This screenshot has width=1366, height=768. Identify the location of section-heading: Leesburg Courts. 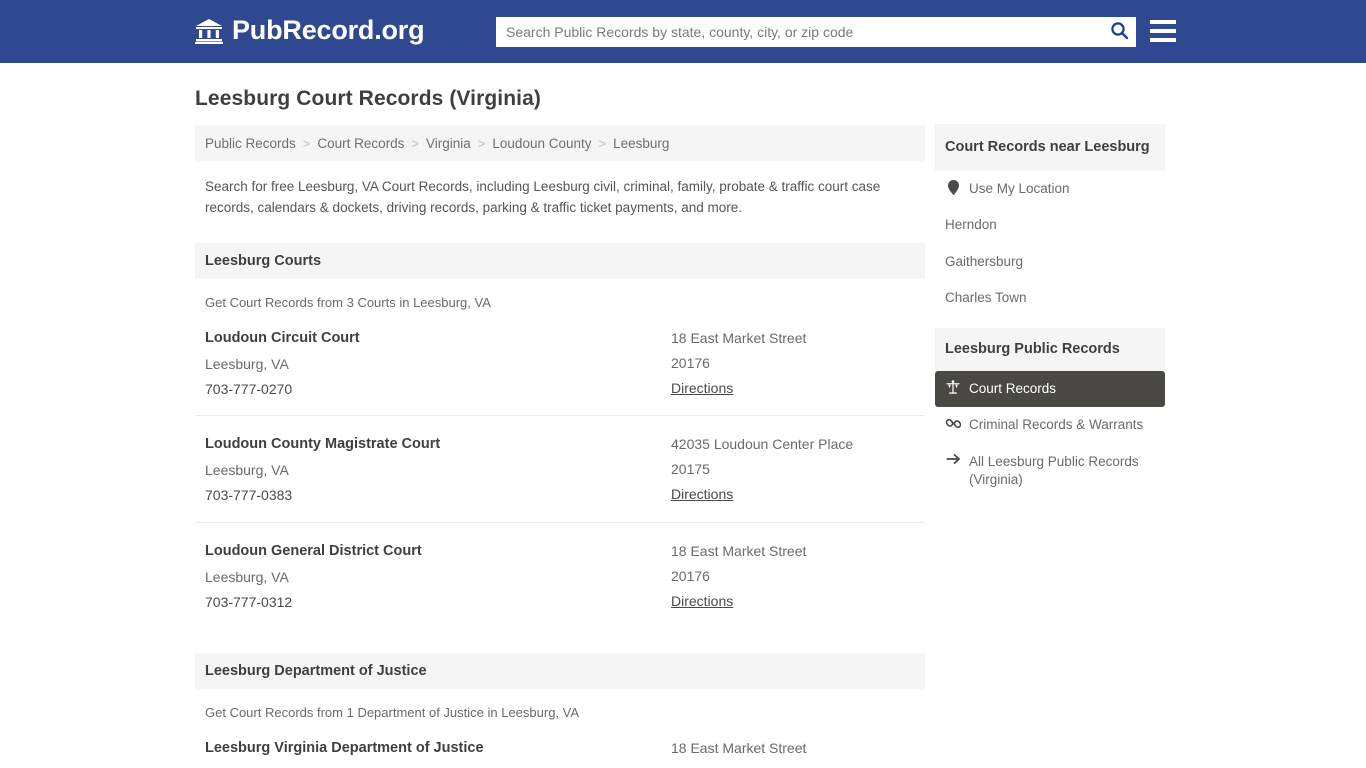
(560, 260).